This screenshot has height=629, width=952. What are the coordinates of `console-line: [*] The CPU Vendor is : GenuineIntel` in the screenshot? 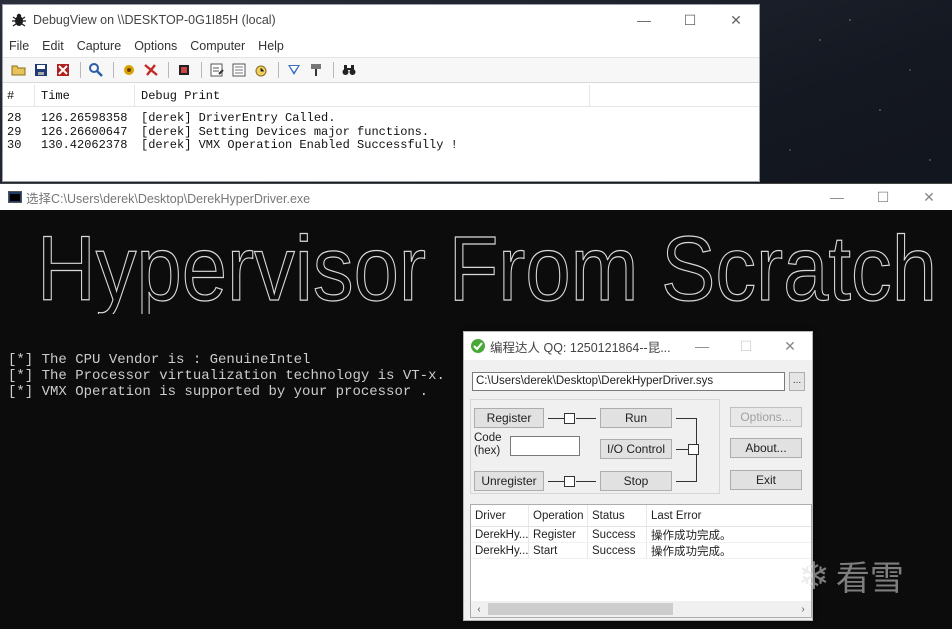 It's located at (159, 360).